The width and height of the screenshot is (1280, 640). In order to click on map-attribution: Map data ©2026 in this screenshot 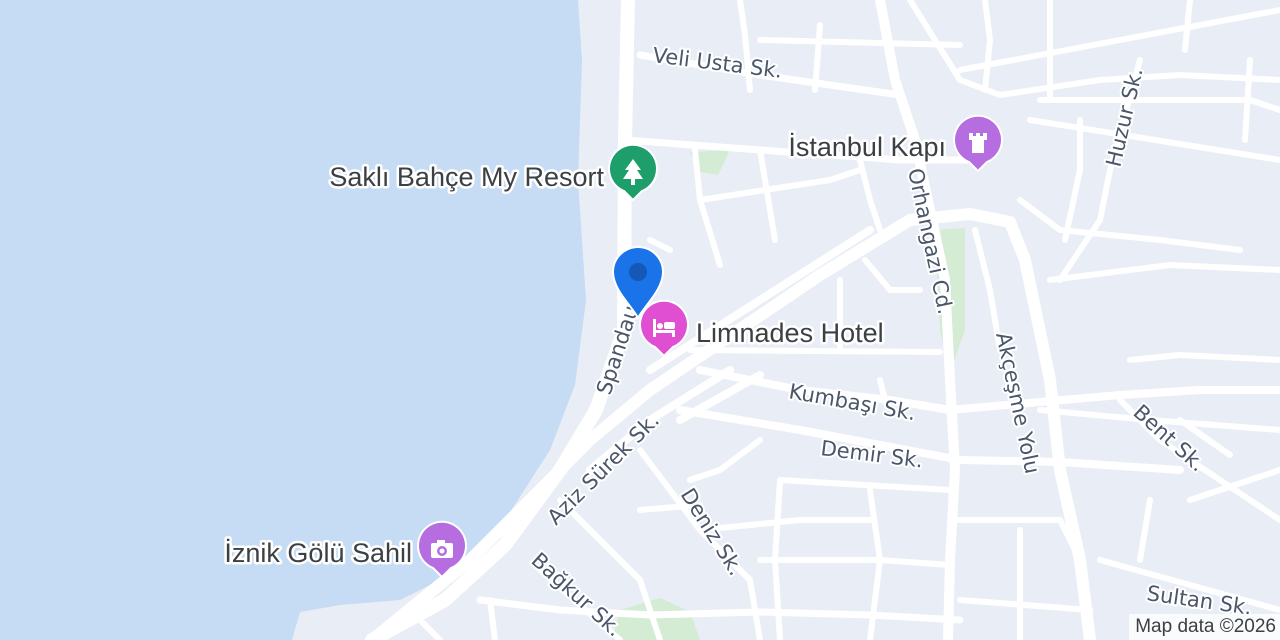, I will do `click(1204, 627)`.